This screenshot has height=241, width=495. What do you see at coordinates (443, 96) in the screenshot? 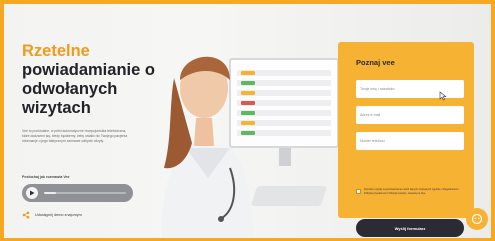
I see `cursor-icon` at bounding box center [443, 96].